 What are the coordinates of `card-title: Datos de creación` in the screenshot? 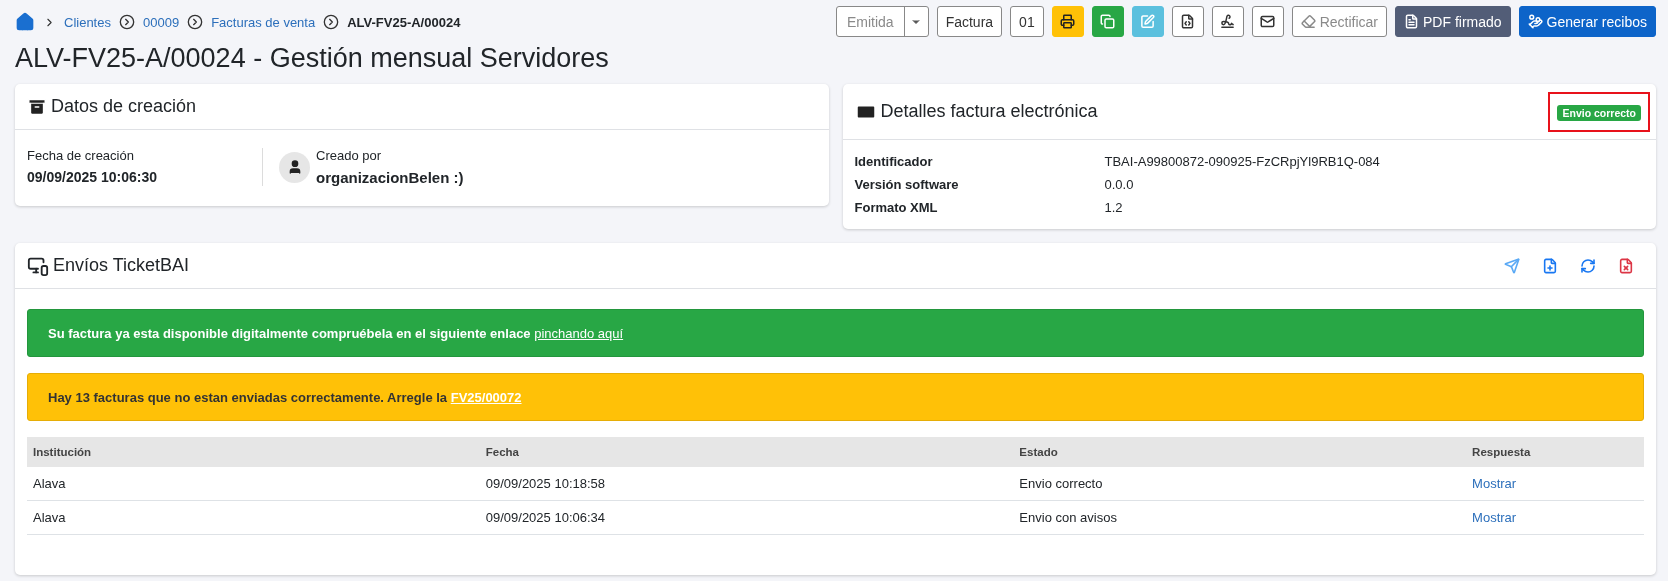 It's located at (112, 106).